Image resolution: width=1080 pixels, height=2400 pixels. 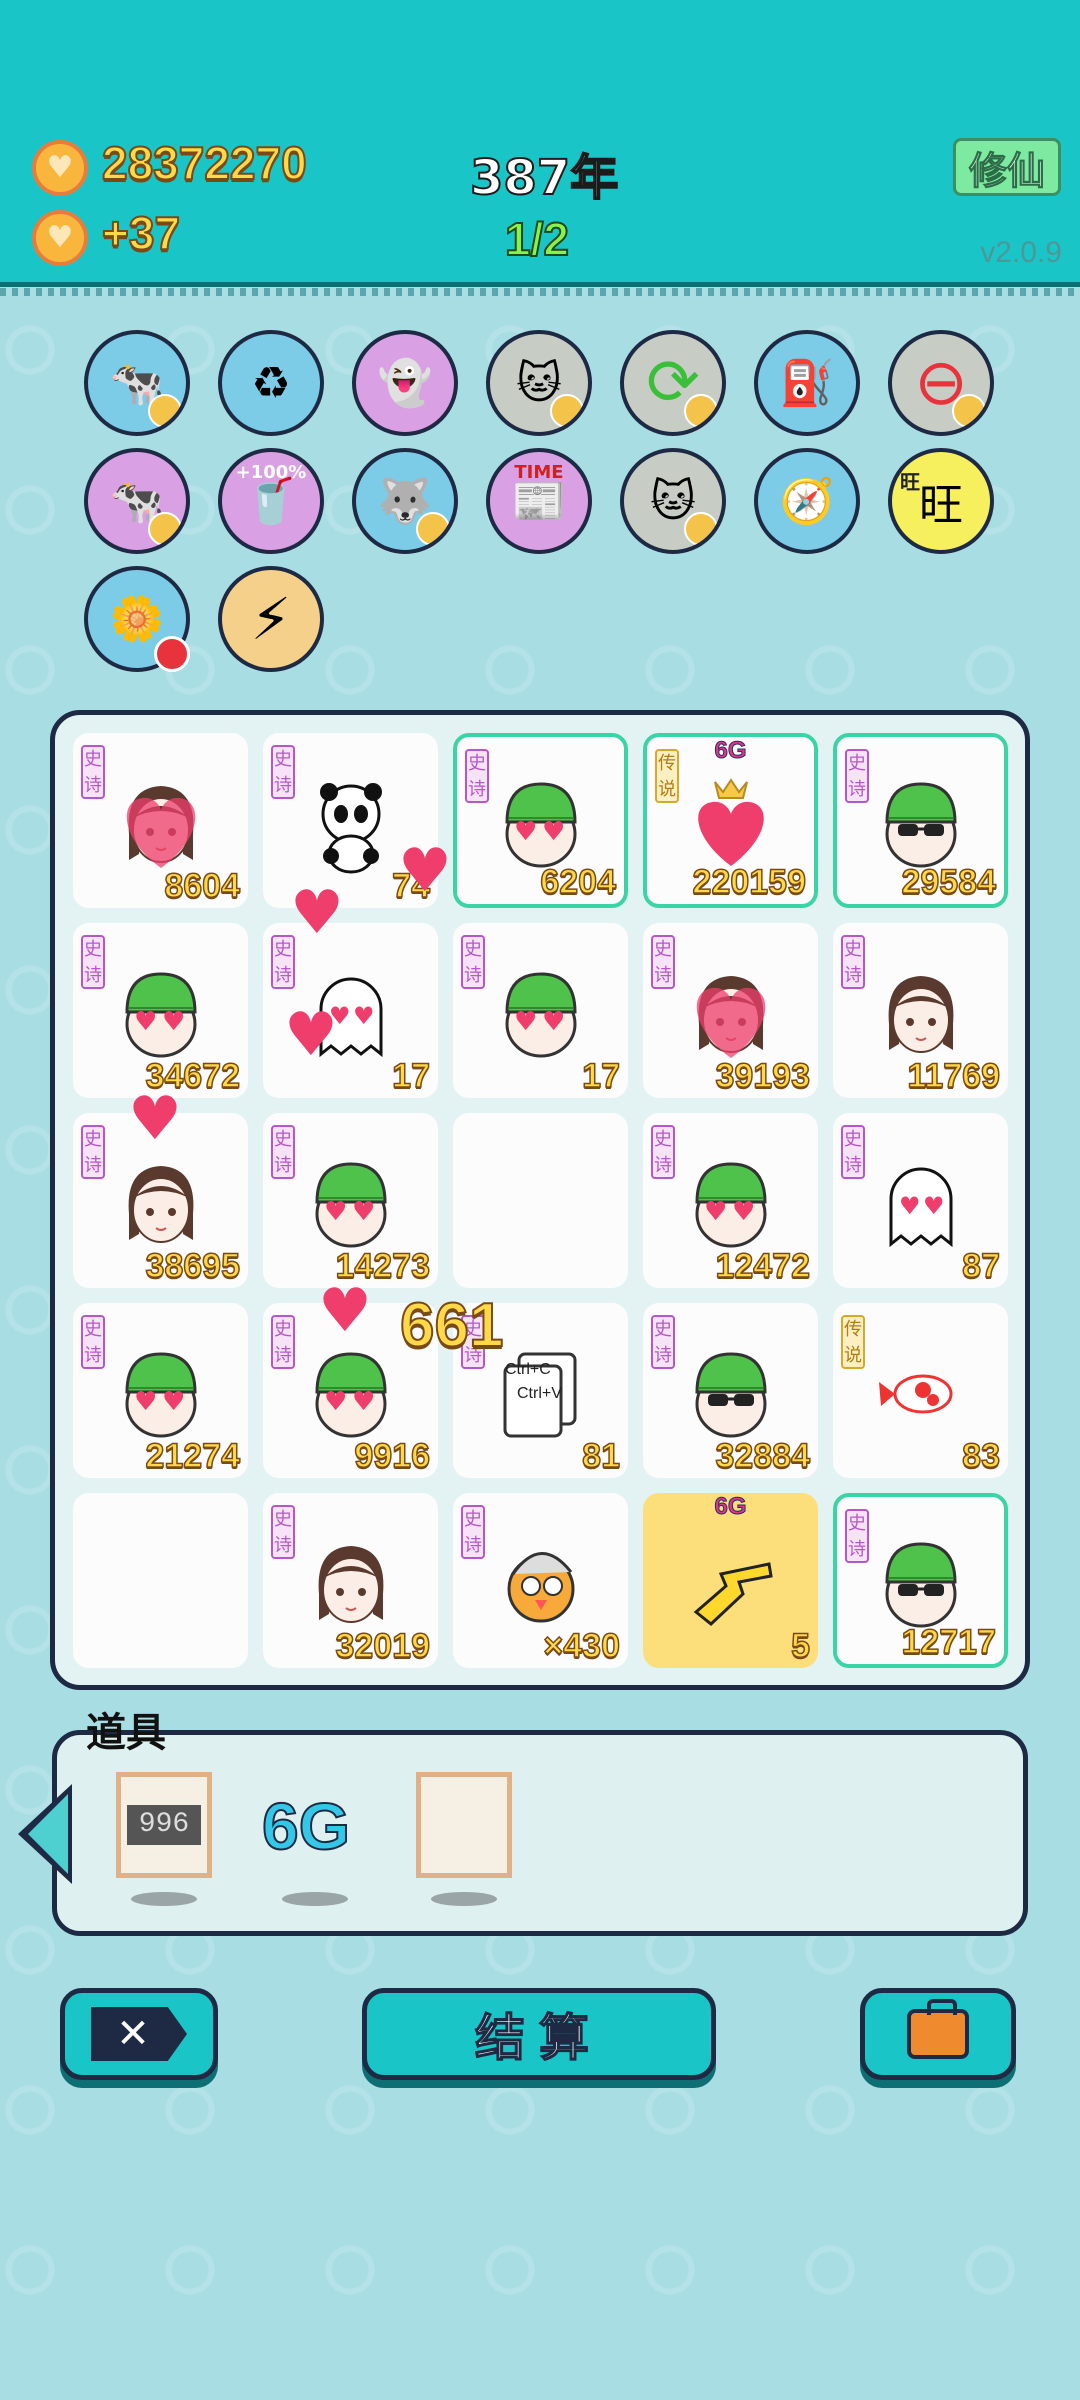 I want to click on lightning-icon: ⚡, so click(x=271, y=619).